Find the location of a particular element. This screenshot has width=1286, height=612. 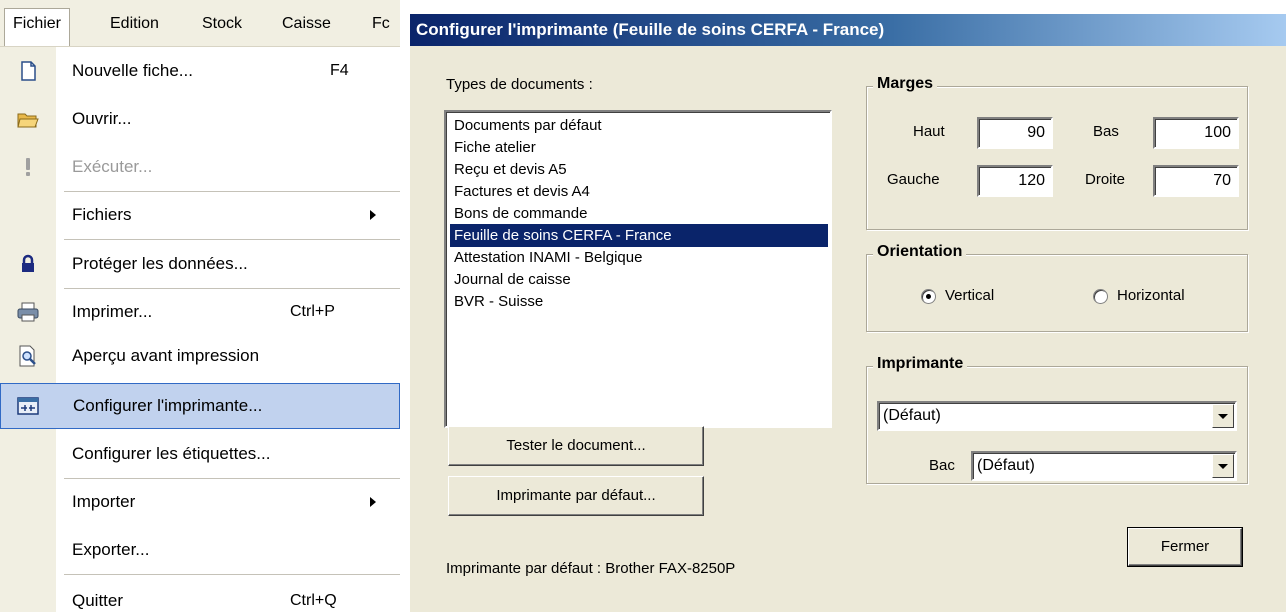

printer-icon is located at coordinates (28, 312).